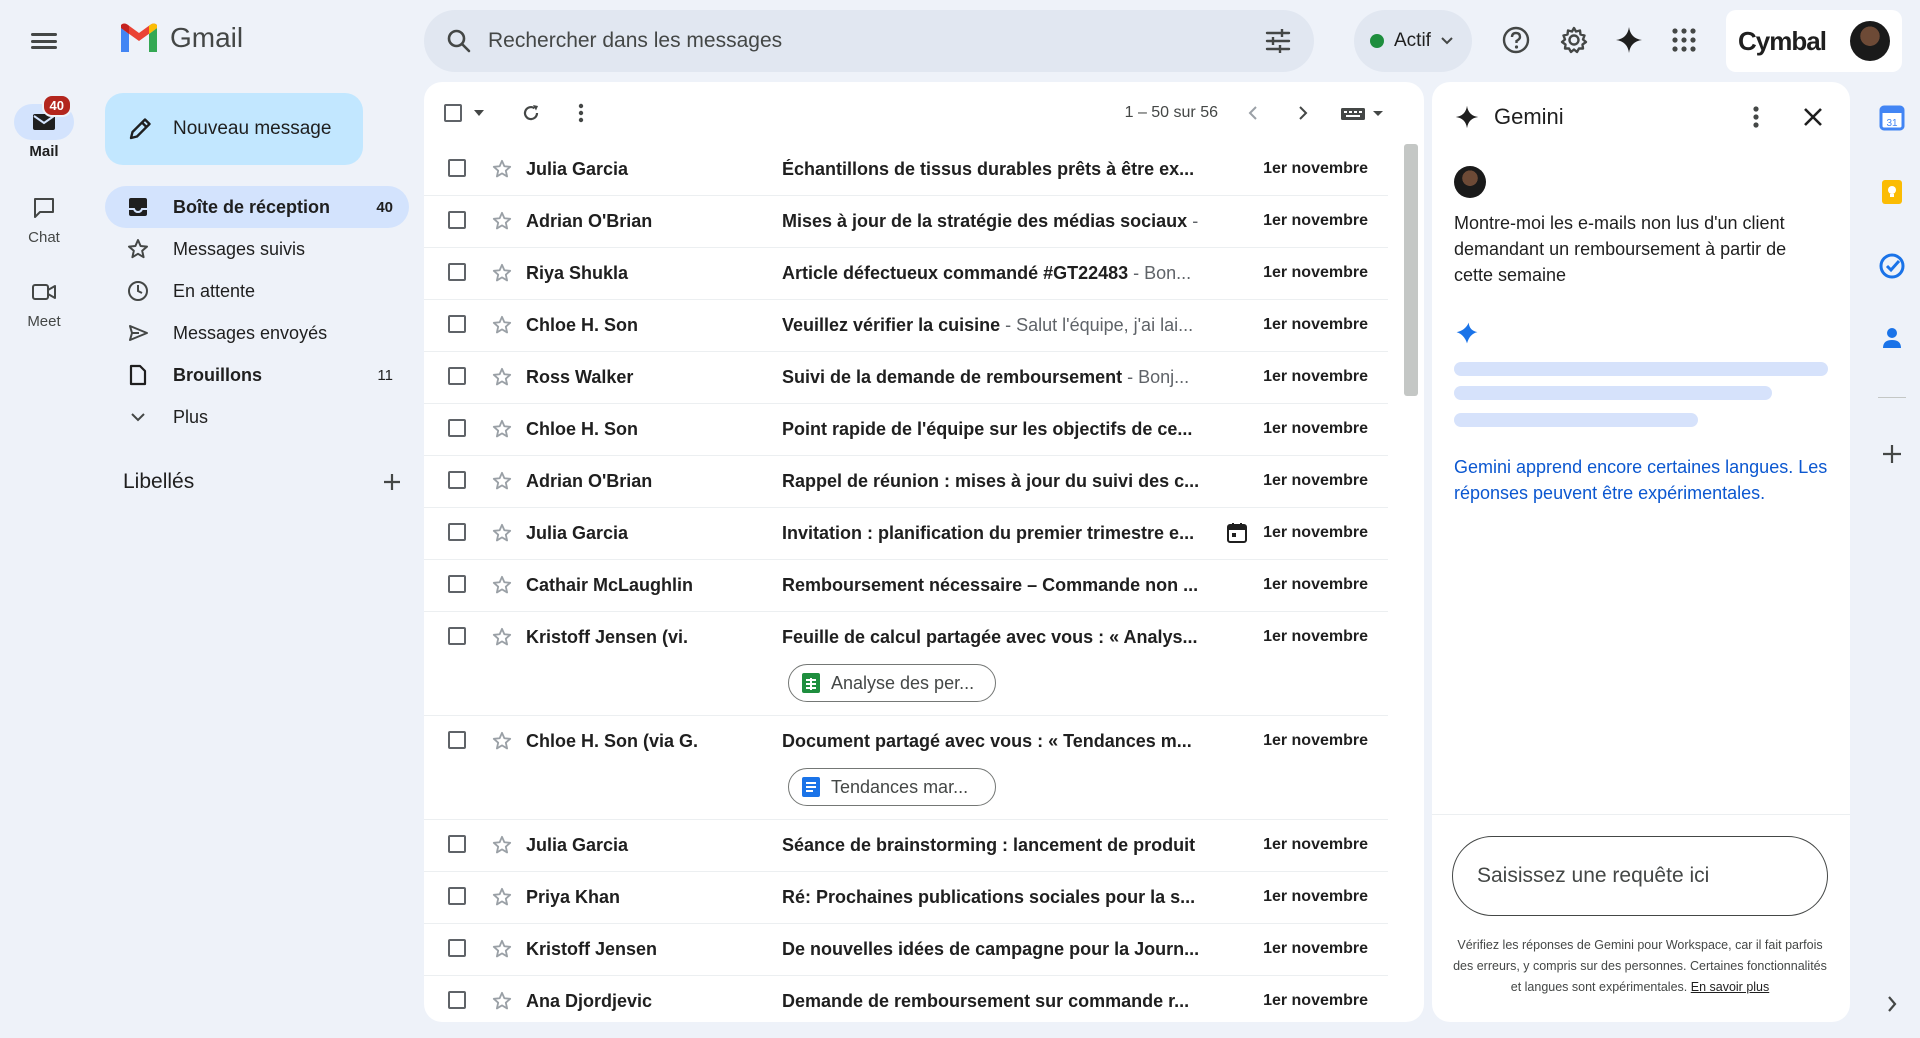 Image resolution: width=1920 pixels, height=1038 pixels. What do you see at coordinates (1411, 270) in the screenshot?
I see `scrollbar` at bounding box center [1411, 270].